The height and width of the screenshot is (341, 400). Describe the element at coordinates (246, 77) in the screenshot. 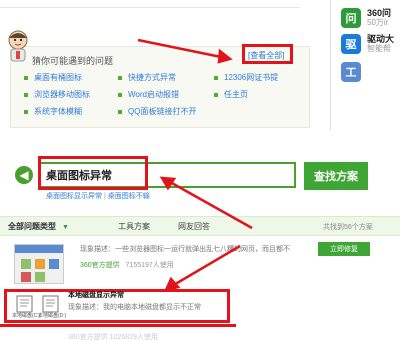

I see `problem-item: 12306网证书提` at that location.